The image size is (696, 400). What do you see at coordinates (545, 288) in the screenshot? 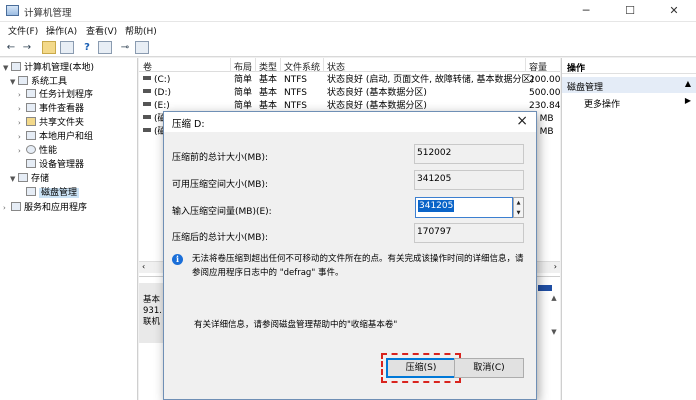
I see `partition-bar` at bounding box center [545, 288].